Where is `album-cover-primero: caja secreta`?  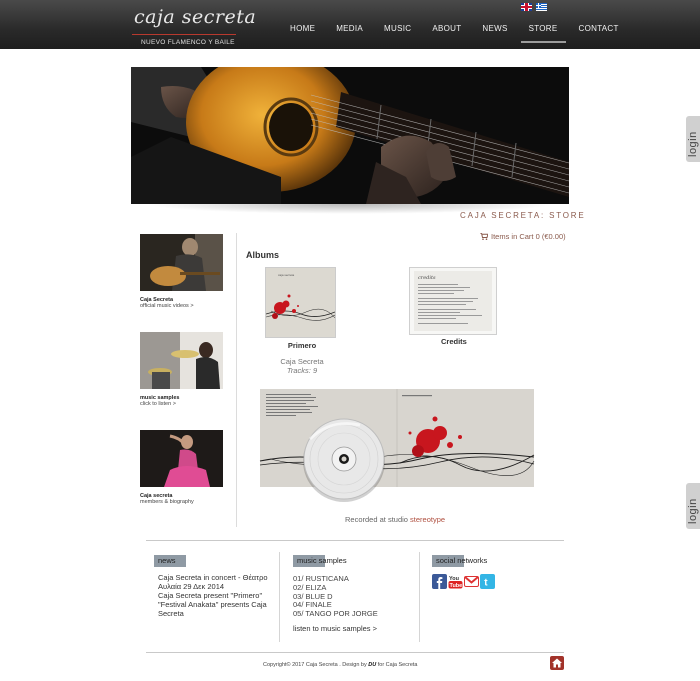
album-cover-primero: caja secreta is located at coordinates (300, 302).